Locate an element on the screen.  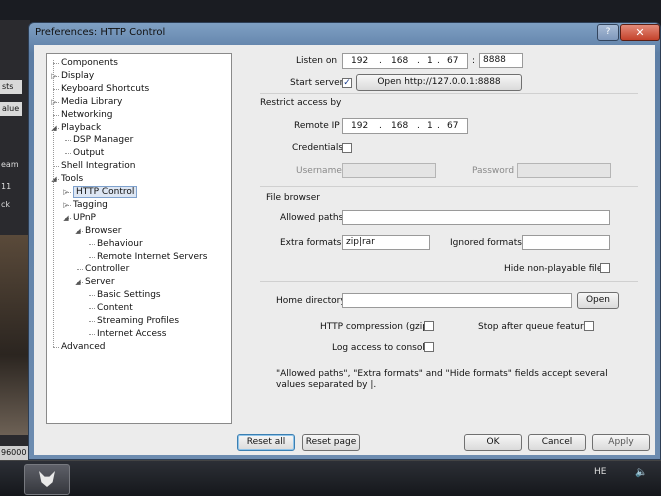
allowed-paths-label: Allowed paths is located at coordinates (312, 218).